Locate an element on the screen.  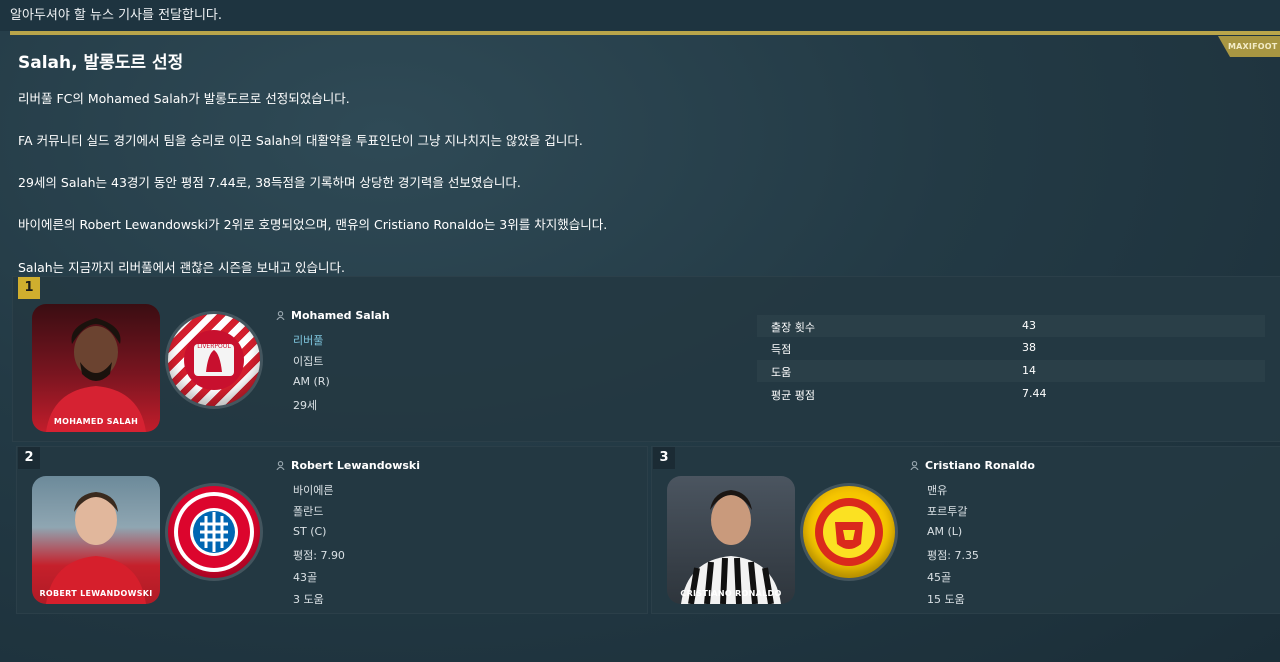
manutd-crest-icon is located at coordinates (849, 532).